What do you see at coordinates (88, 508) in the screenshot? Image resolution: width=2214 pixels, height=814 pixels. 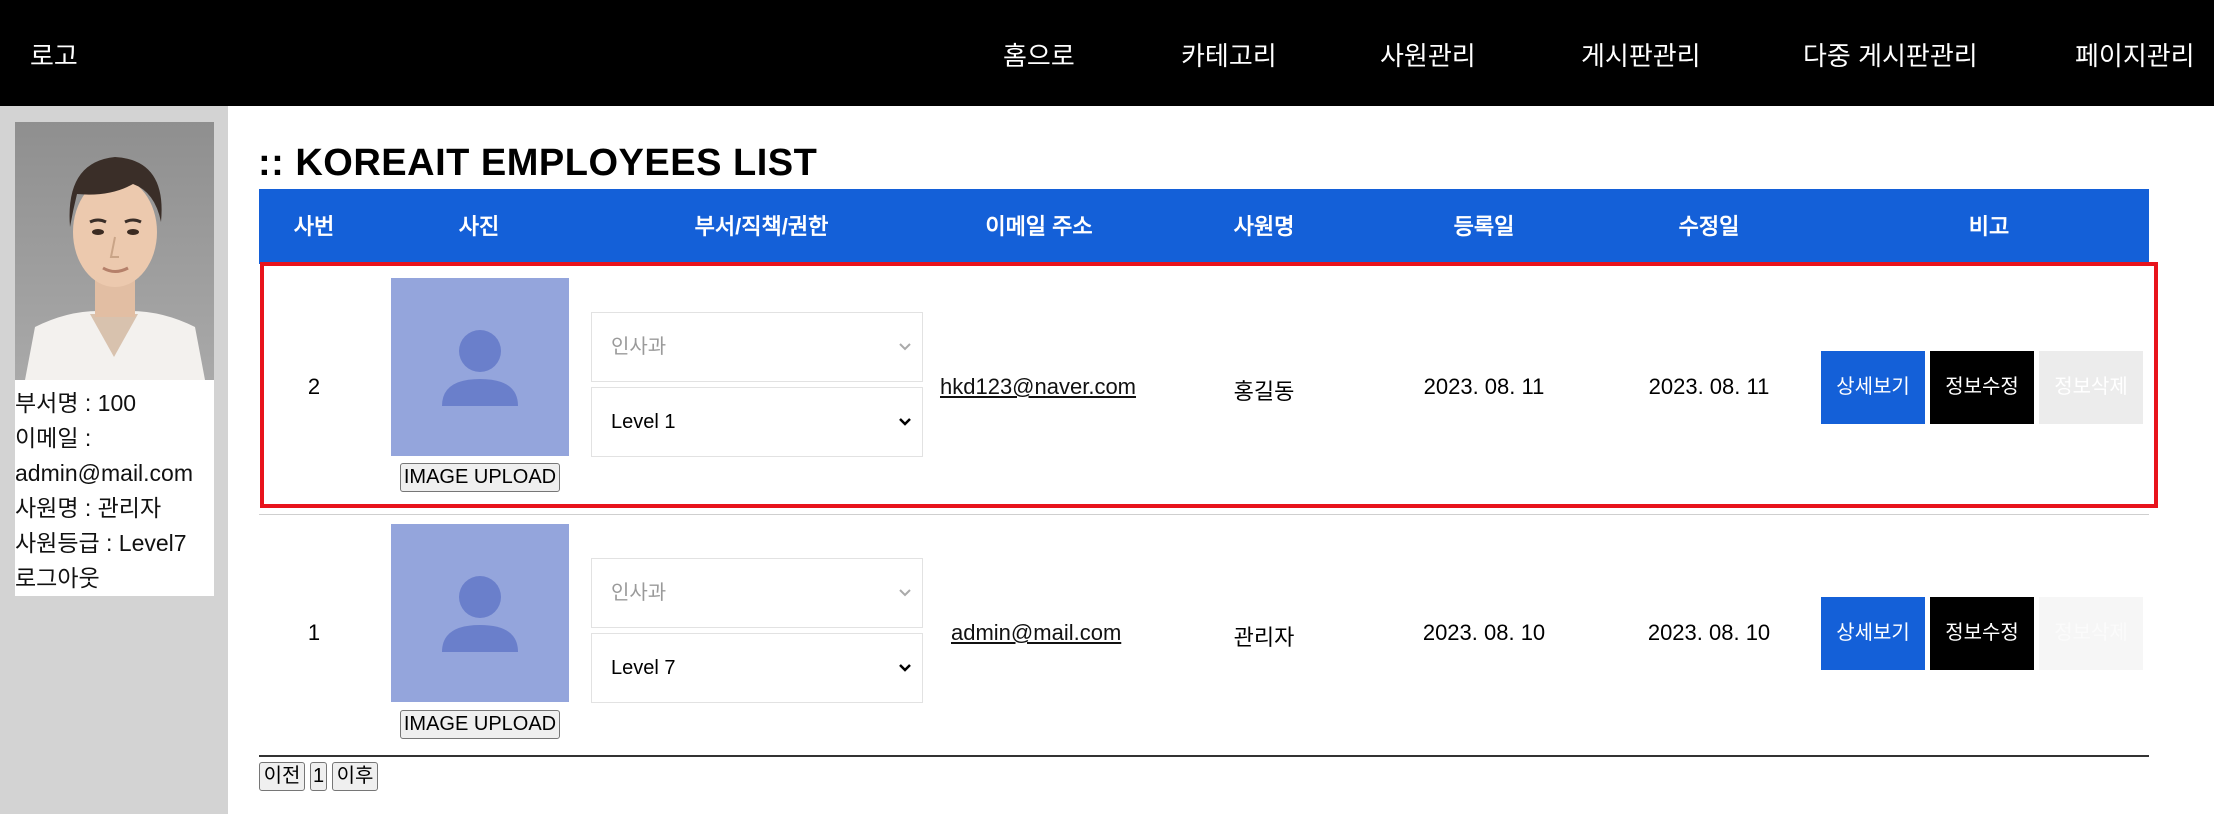 I see `profile-name: 사원명 : 관리자` at bounding box center [88, 508].